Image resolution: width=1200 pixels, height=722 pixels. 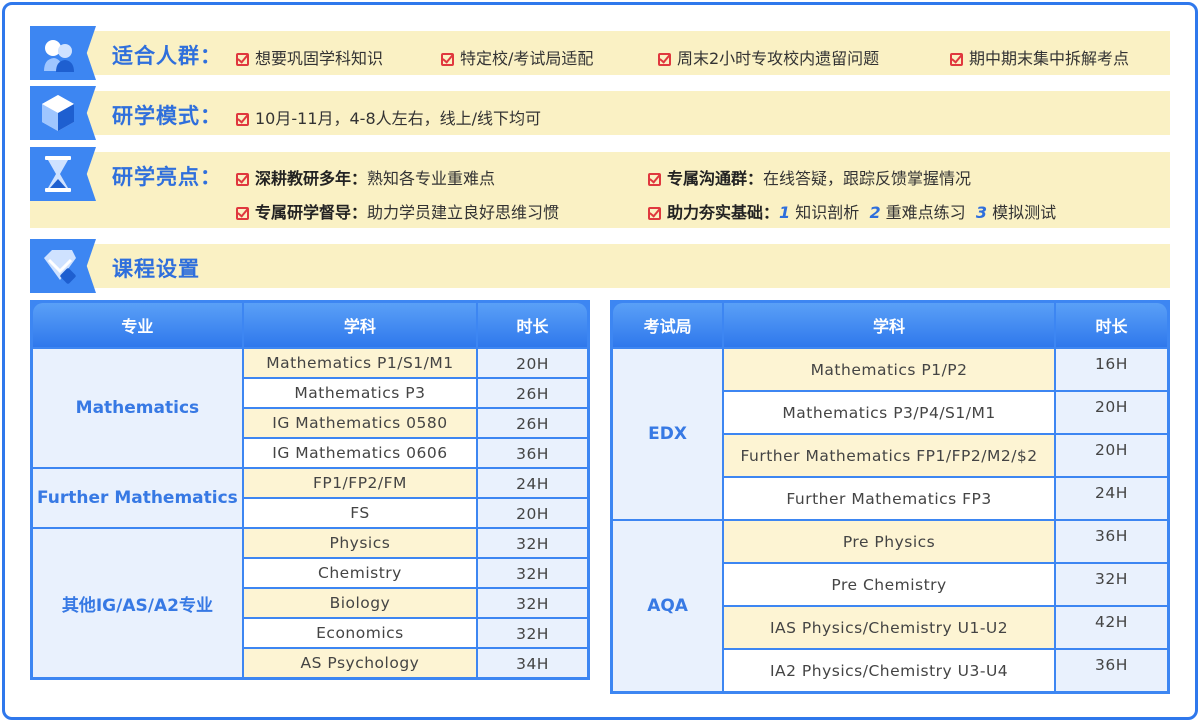 I want to click on subject-cell: Pre Chemistry, so click(x=889, y=584).